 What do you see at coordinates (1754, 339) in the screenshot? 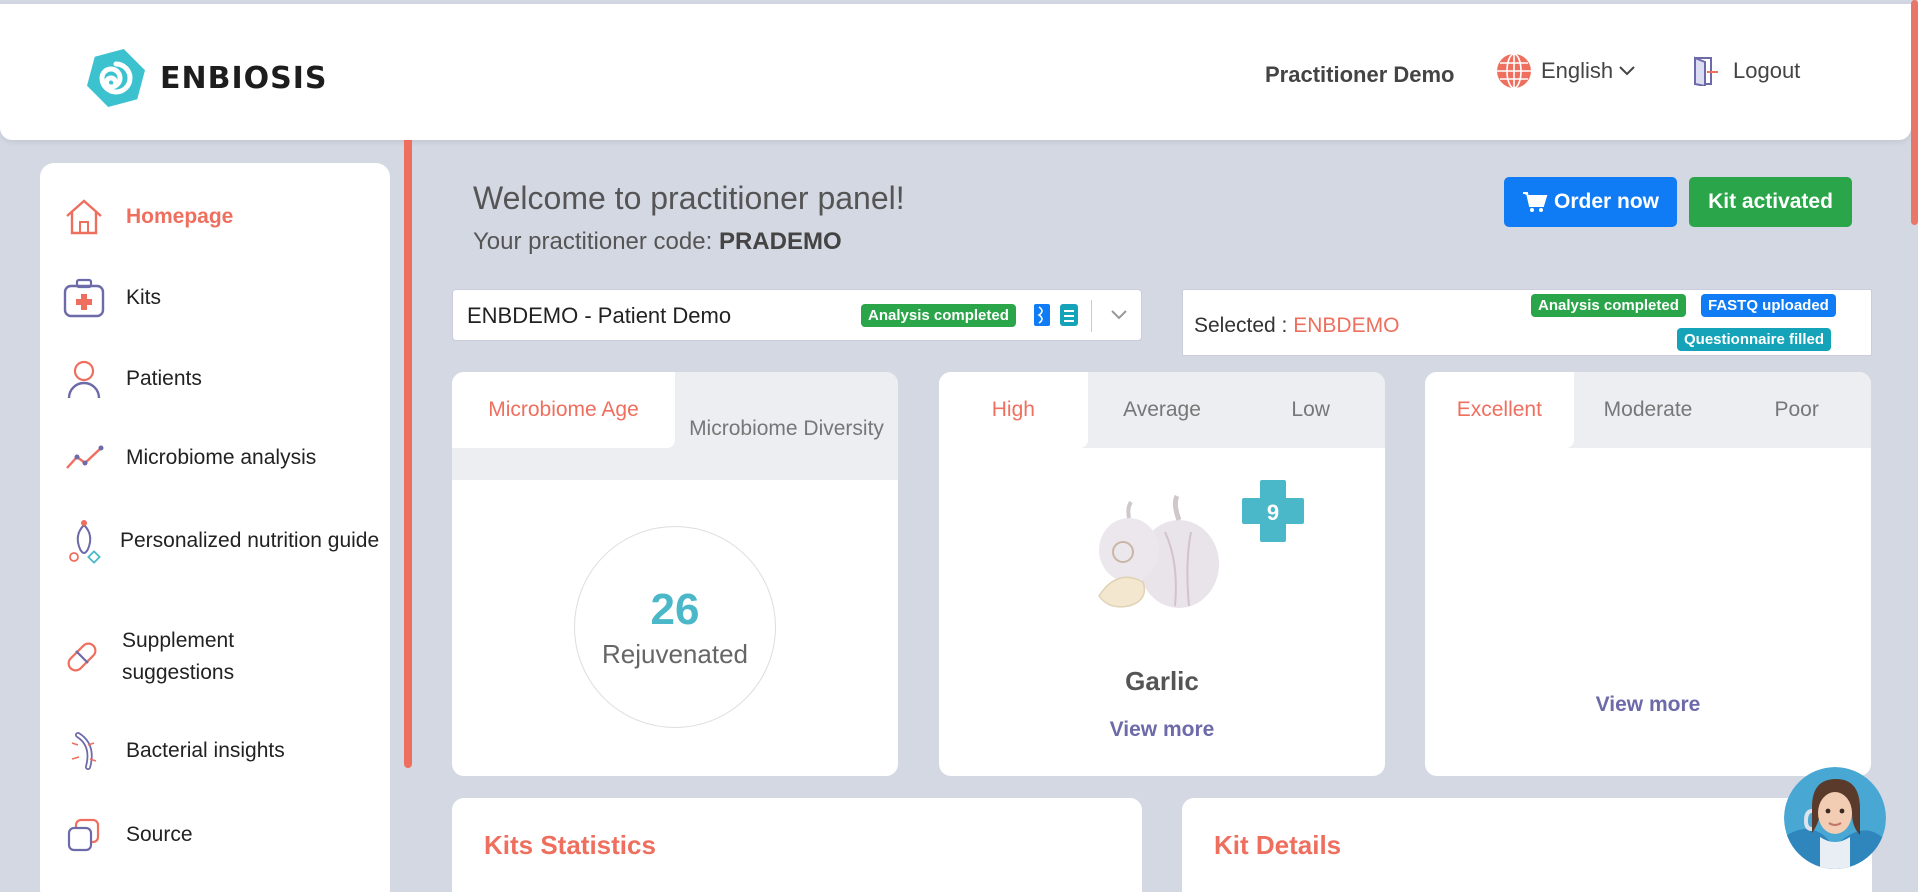
I see `status-badge: Questionnaire filled` at bounding box center [1754, 339].